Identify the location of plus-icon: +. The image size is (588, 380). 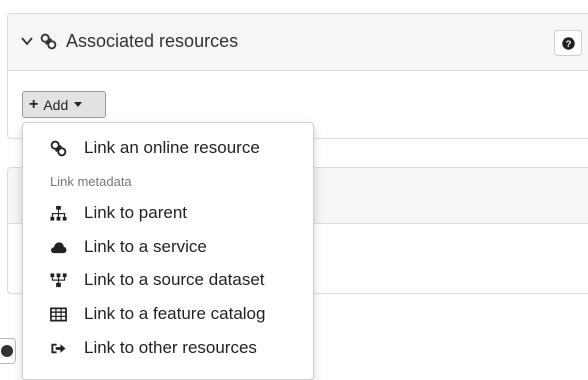
(34, 104).